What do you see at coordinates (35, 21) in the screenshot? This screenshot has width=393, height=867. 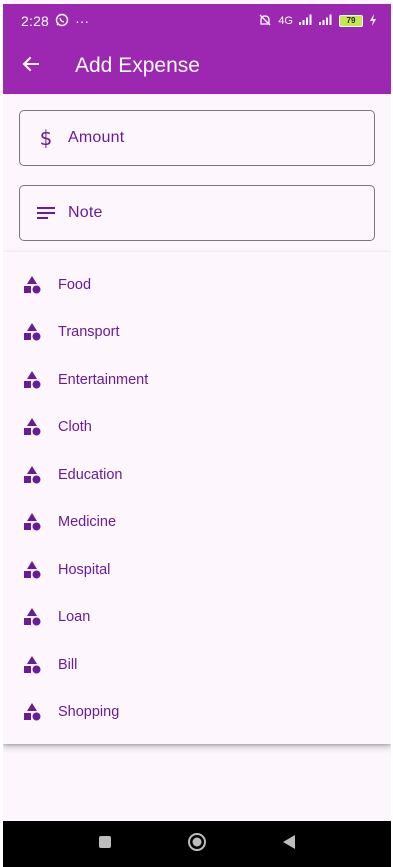 I see `status-time: 2:28` at bounding box center [35, 21].